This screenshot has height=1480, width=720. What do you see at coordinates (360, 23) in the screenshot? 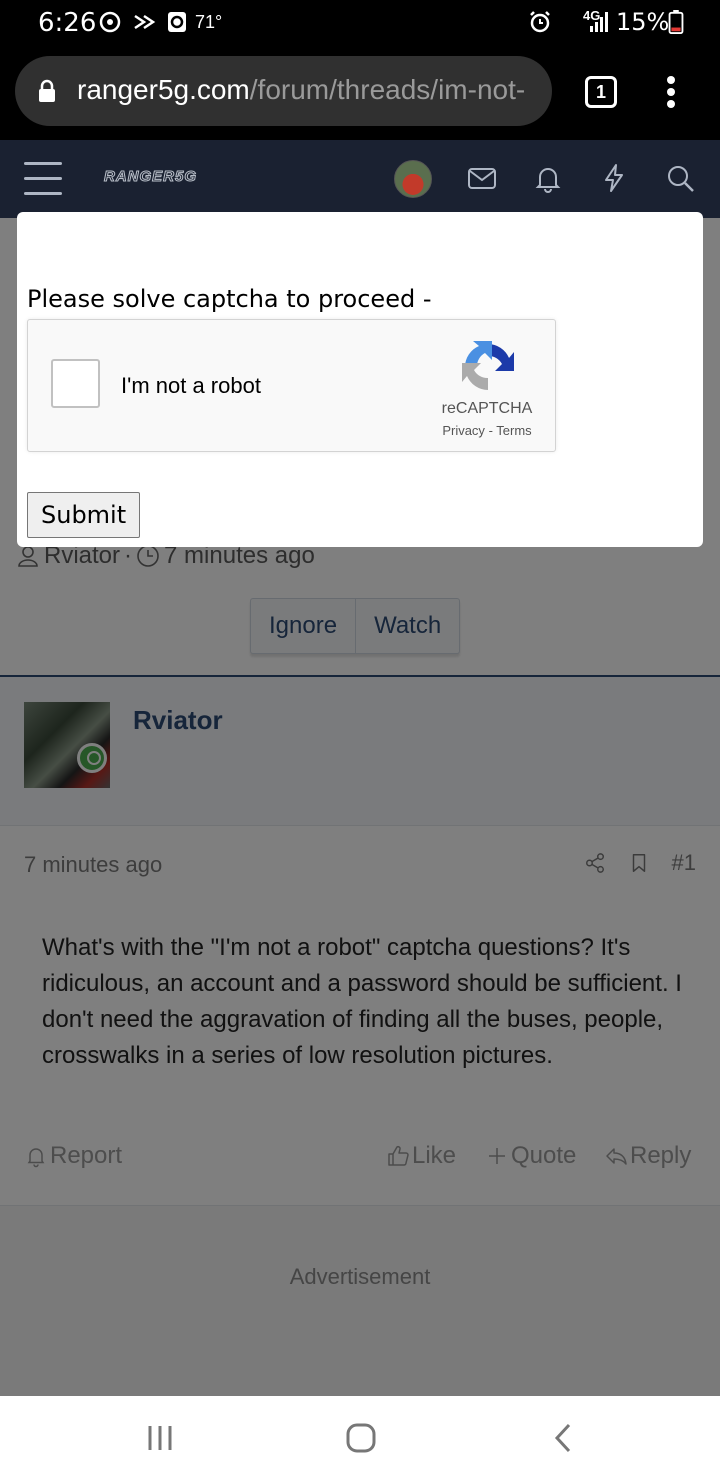
I see `status-bar: 6:26 71° 4G 15%` at bounding box center [360, 23].